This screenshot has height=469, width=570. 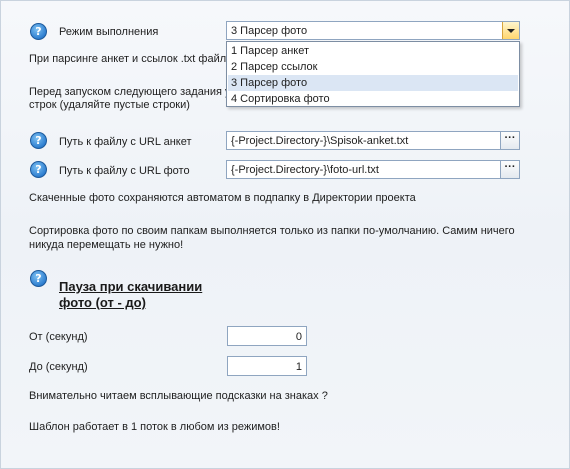 What do you see at coordinates (102, 302) in the screenshot?
I see `pause-heading-line2: фото (от - до)` at bounding box center [102, 302].